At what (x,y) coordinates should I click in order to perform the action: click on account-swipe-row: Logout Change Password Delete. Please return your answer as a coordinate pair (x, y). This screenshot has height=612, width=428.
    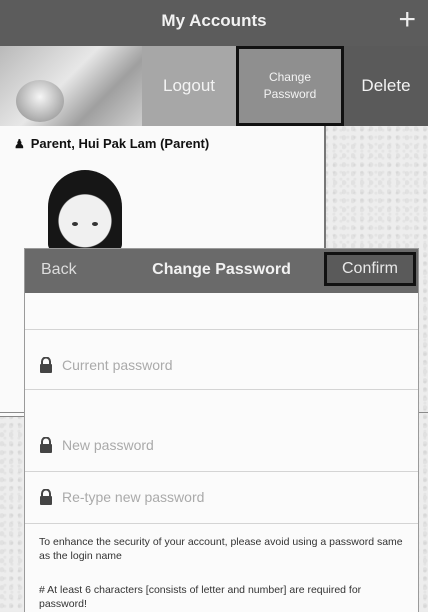
    Looking at the image, I should click on (214, 86).